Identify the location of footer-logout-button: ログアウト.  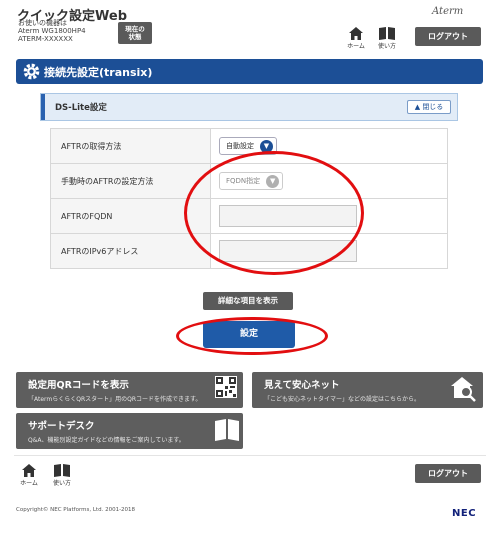
(448, 473).